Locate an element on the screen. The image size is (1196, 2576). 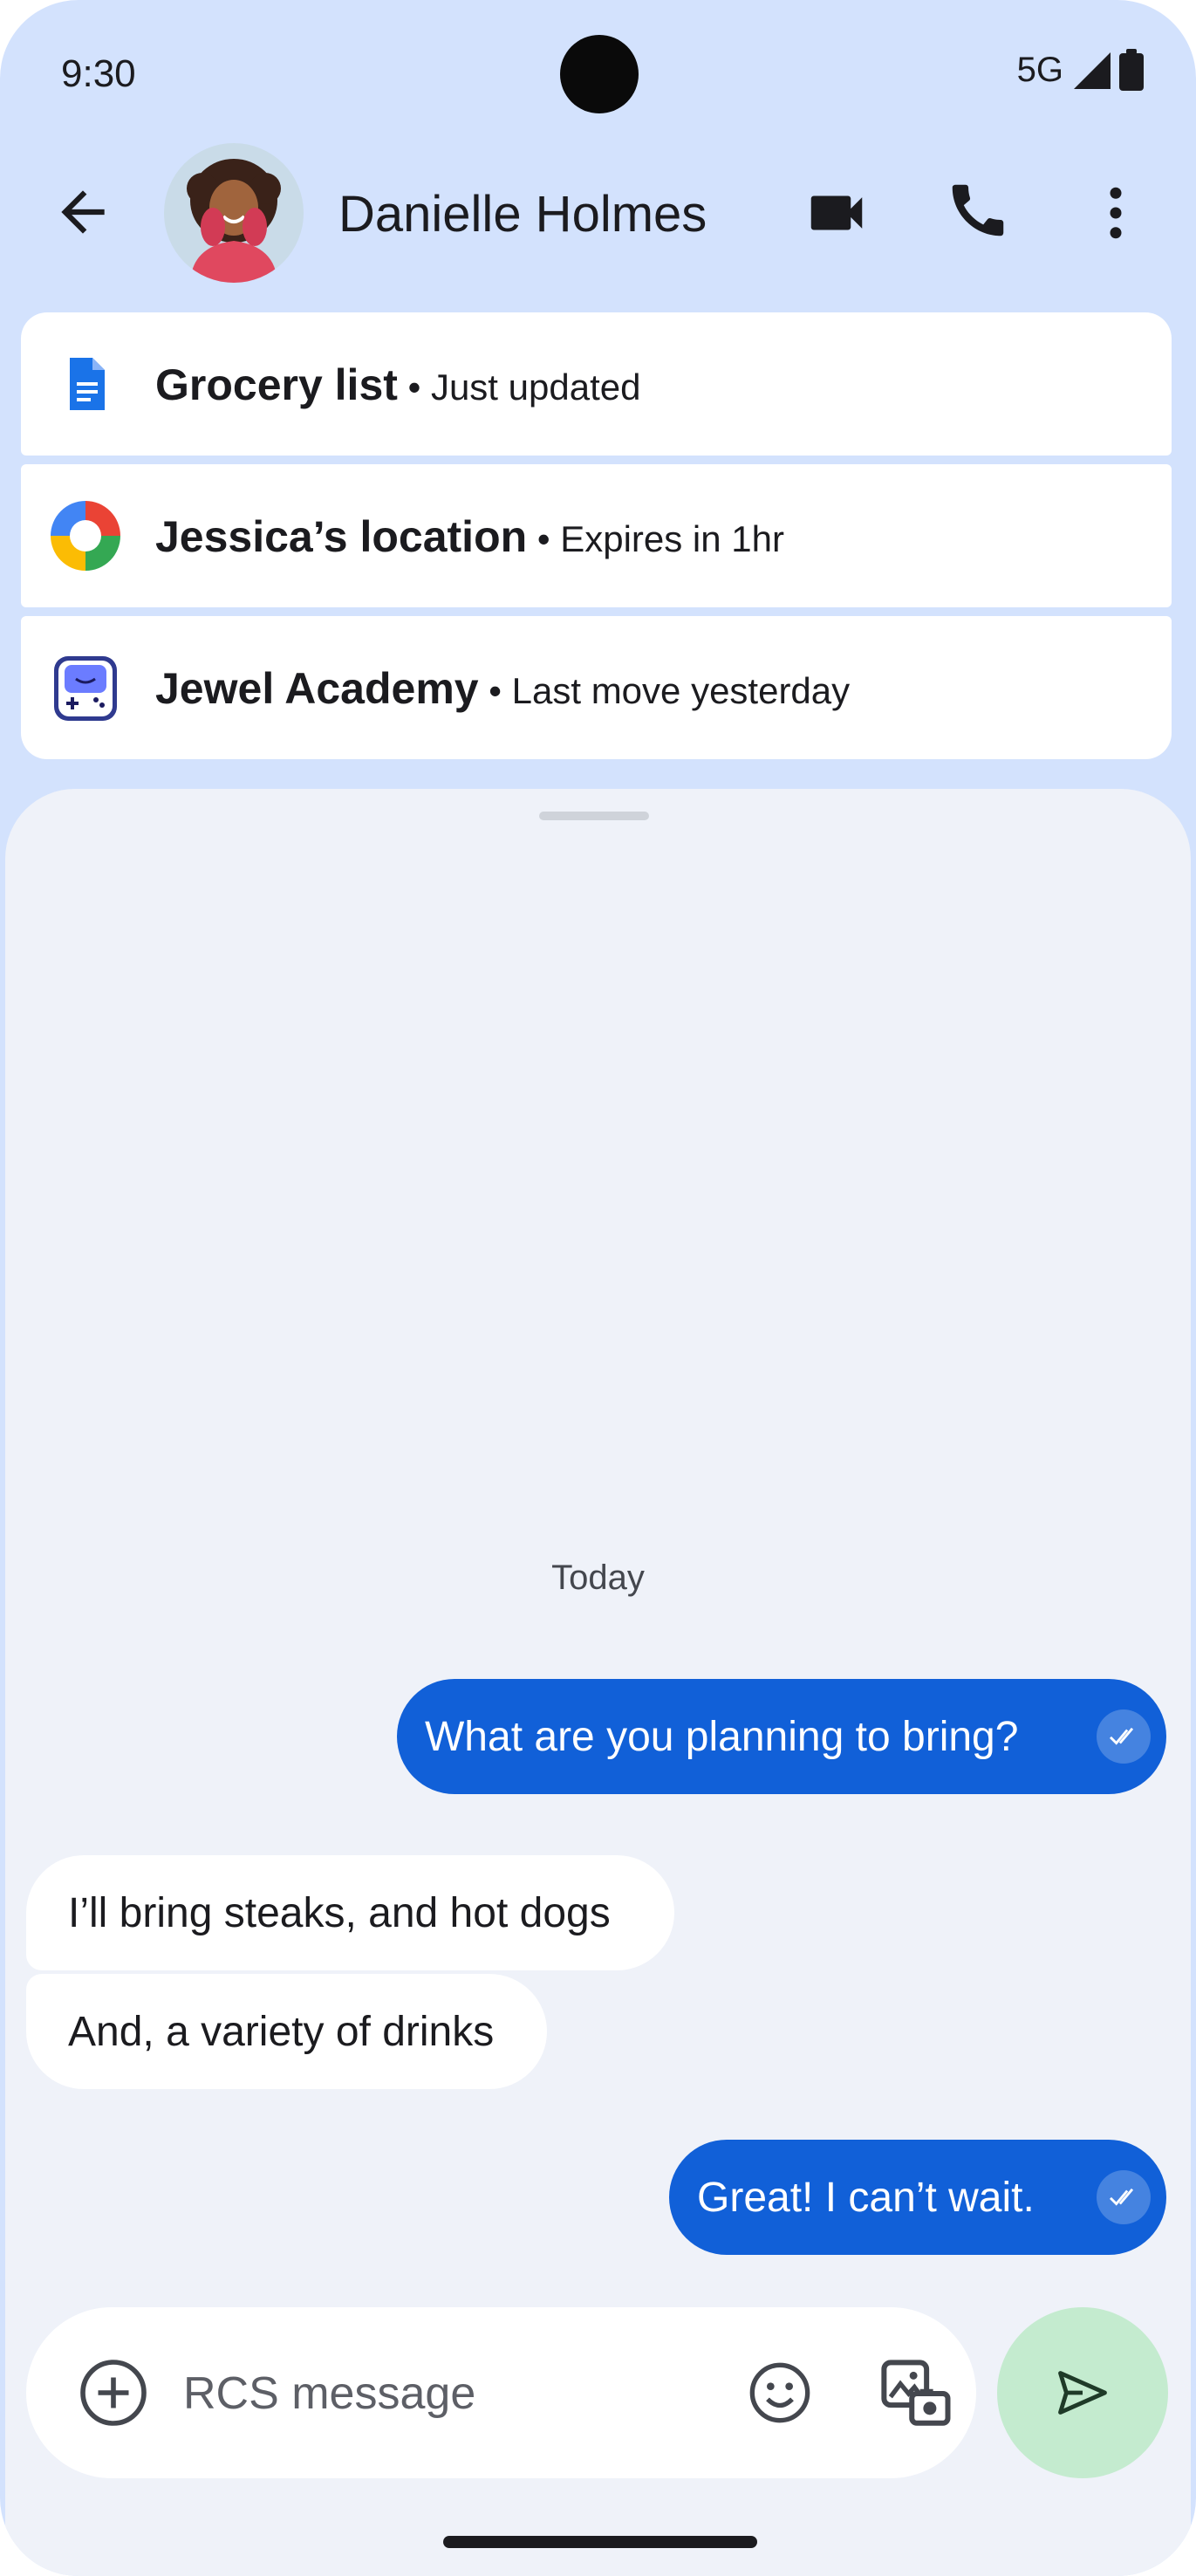
gallery-icon is located at coordinates (916, 2393).